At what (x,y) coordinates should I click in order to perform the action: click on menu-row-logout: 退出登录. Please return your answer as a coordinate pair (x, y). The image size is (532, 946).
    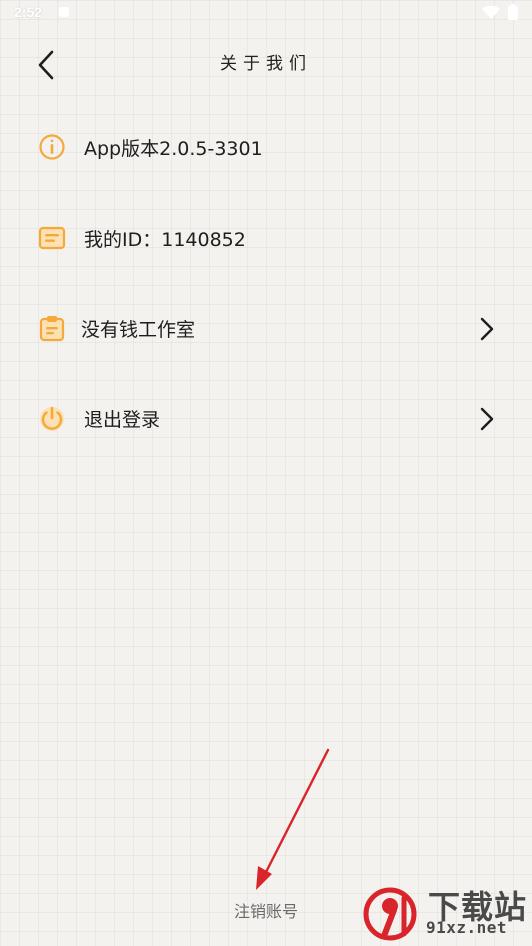
    Looking at the image, I should click on (266, 418).